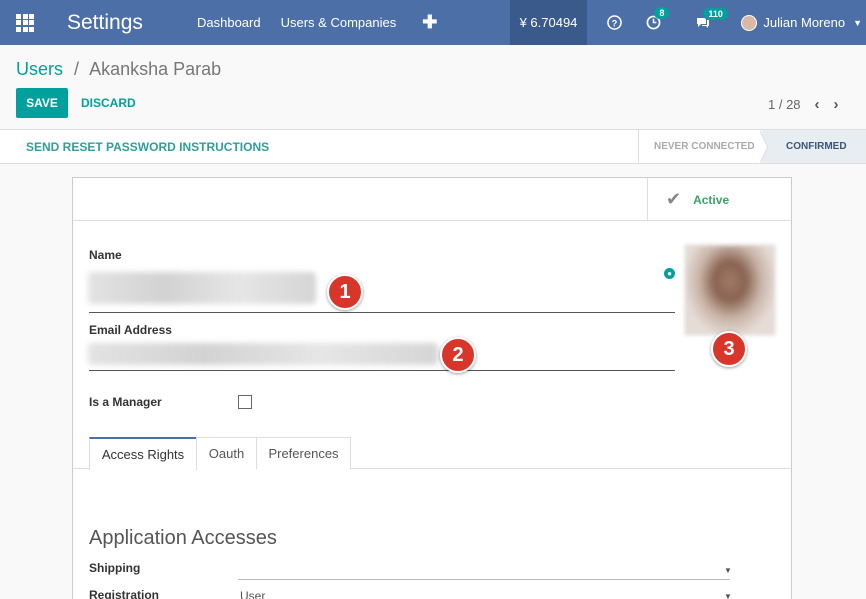 Image resolution: width=866 pixels, height=599 pixels. What do you see at coordinates (183, 538) in the screenshot?
I see `section-title: Application Accesses` at bounding box center [183, 538].